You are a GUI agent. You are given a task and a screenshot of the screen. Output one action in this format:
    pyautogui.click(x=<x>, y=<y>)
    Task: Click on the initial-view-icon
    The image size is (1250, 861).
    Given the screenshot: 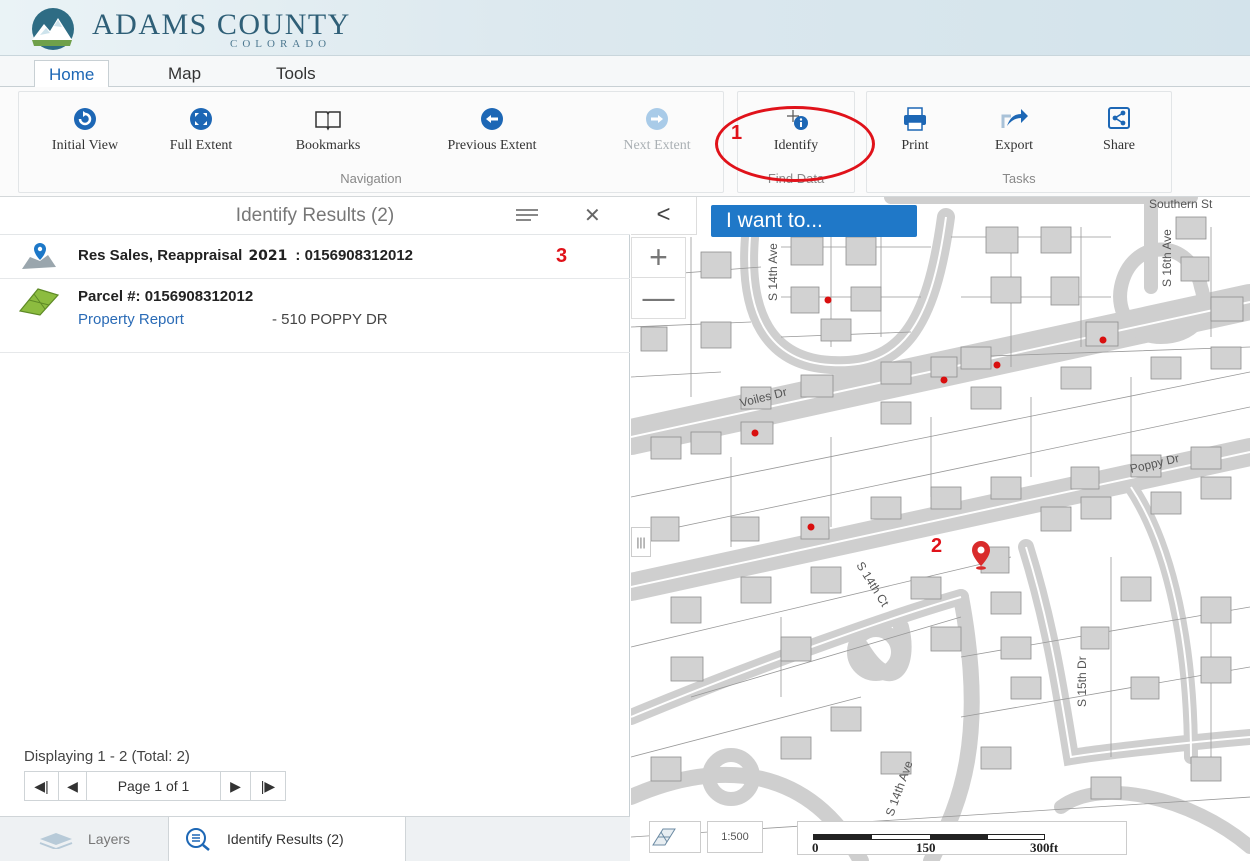 What is the action you would take?
    pyautogui.click(x=85, y=119)
    